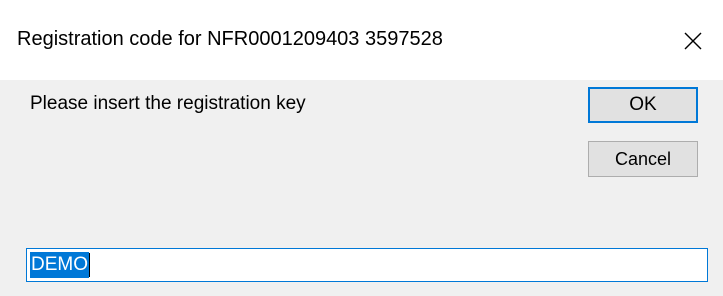 The width and height of the screenshot is (723, 296). Describe the element at coordinates (89, 265) in the screenshot. I see `text-caret` at that location.